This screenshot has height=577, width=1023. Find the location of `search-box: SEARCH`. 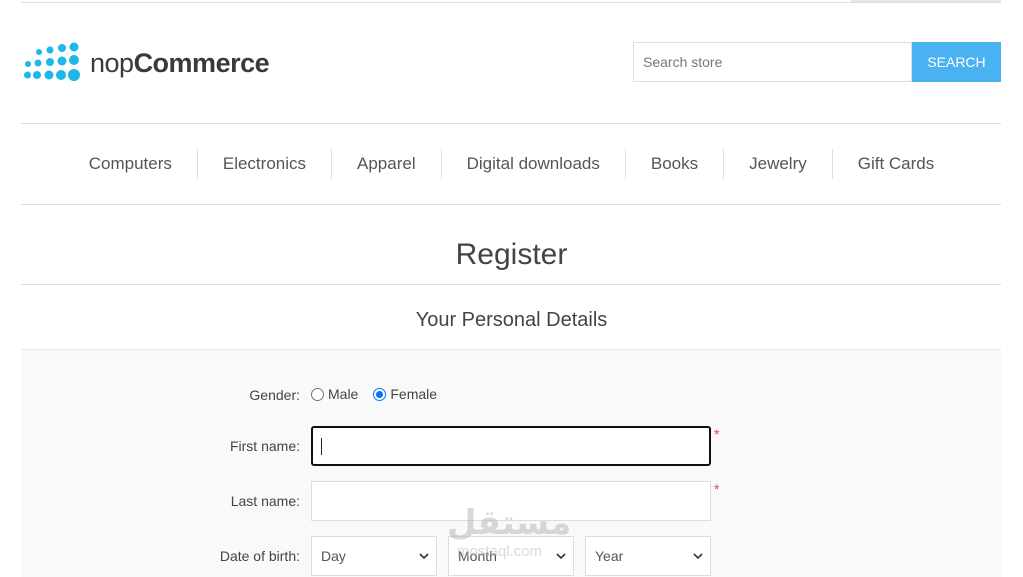

search-box: SEARCH is located at coordinates (817, 62).